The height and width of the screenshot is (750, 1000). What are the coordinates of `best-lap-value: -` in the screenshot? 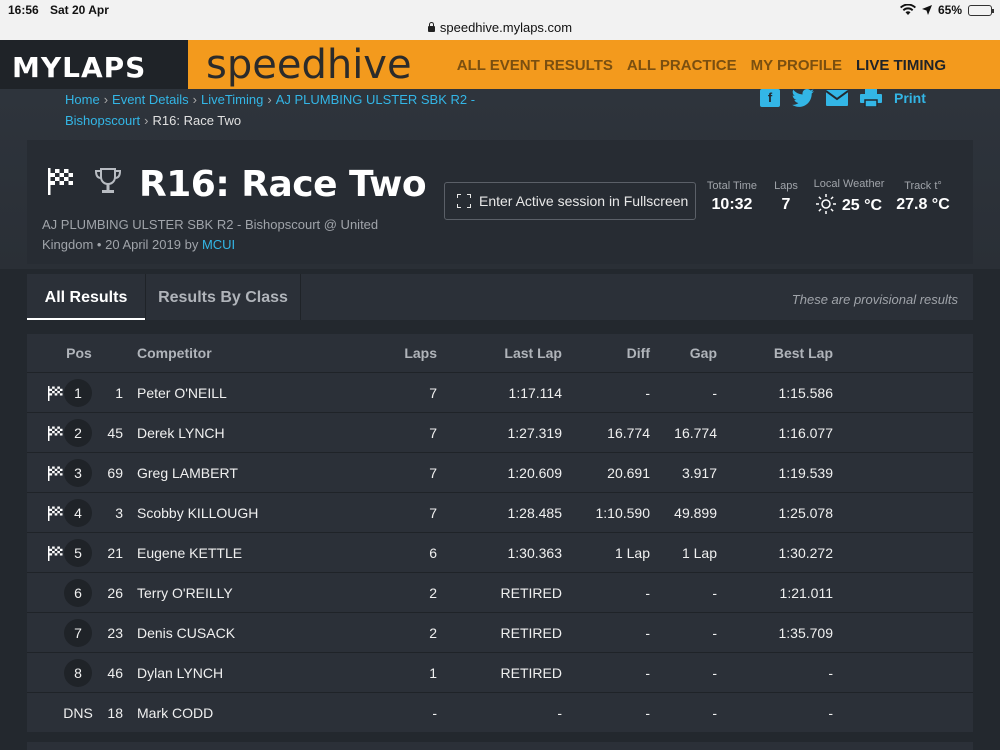 It's located at (830, 713).